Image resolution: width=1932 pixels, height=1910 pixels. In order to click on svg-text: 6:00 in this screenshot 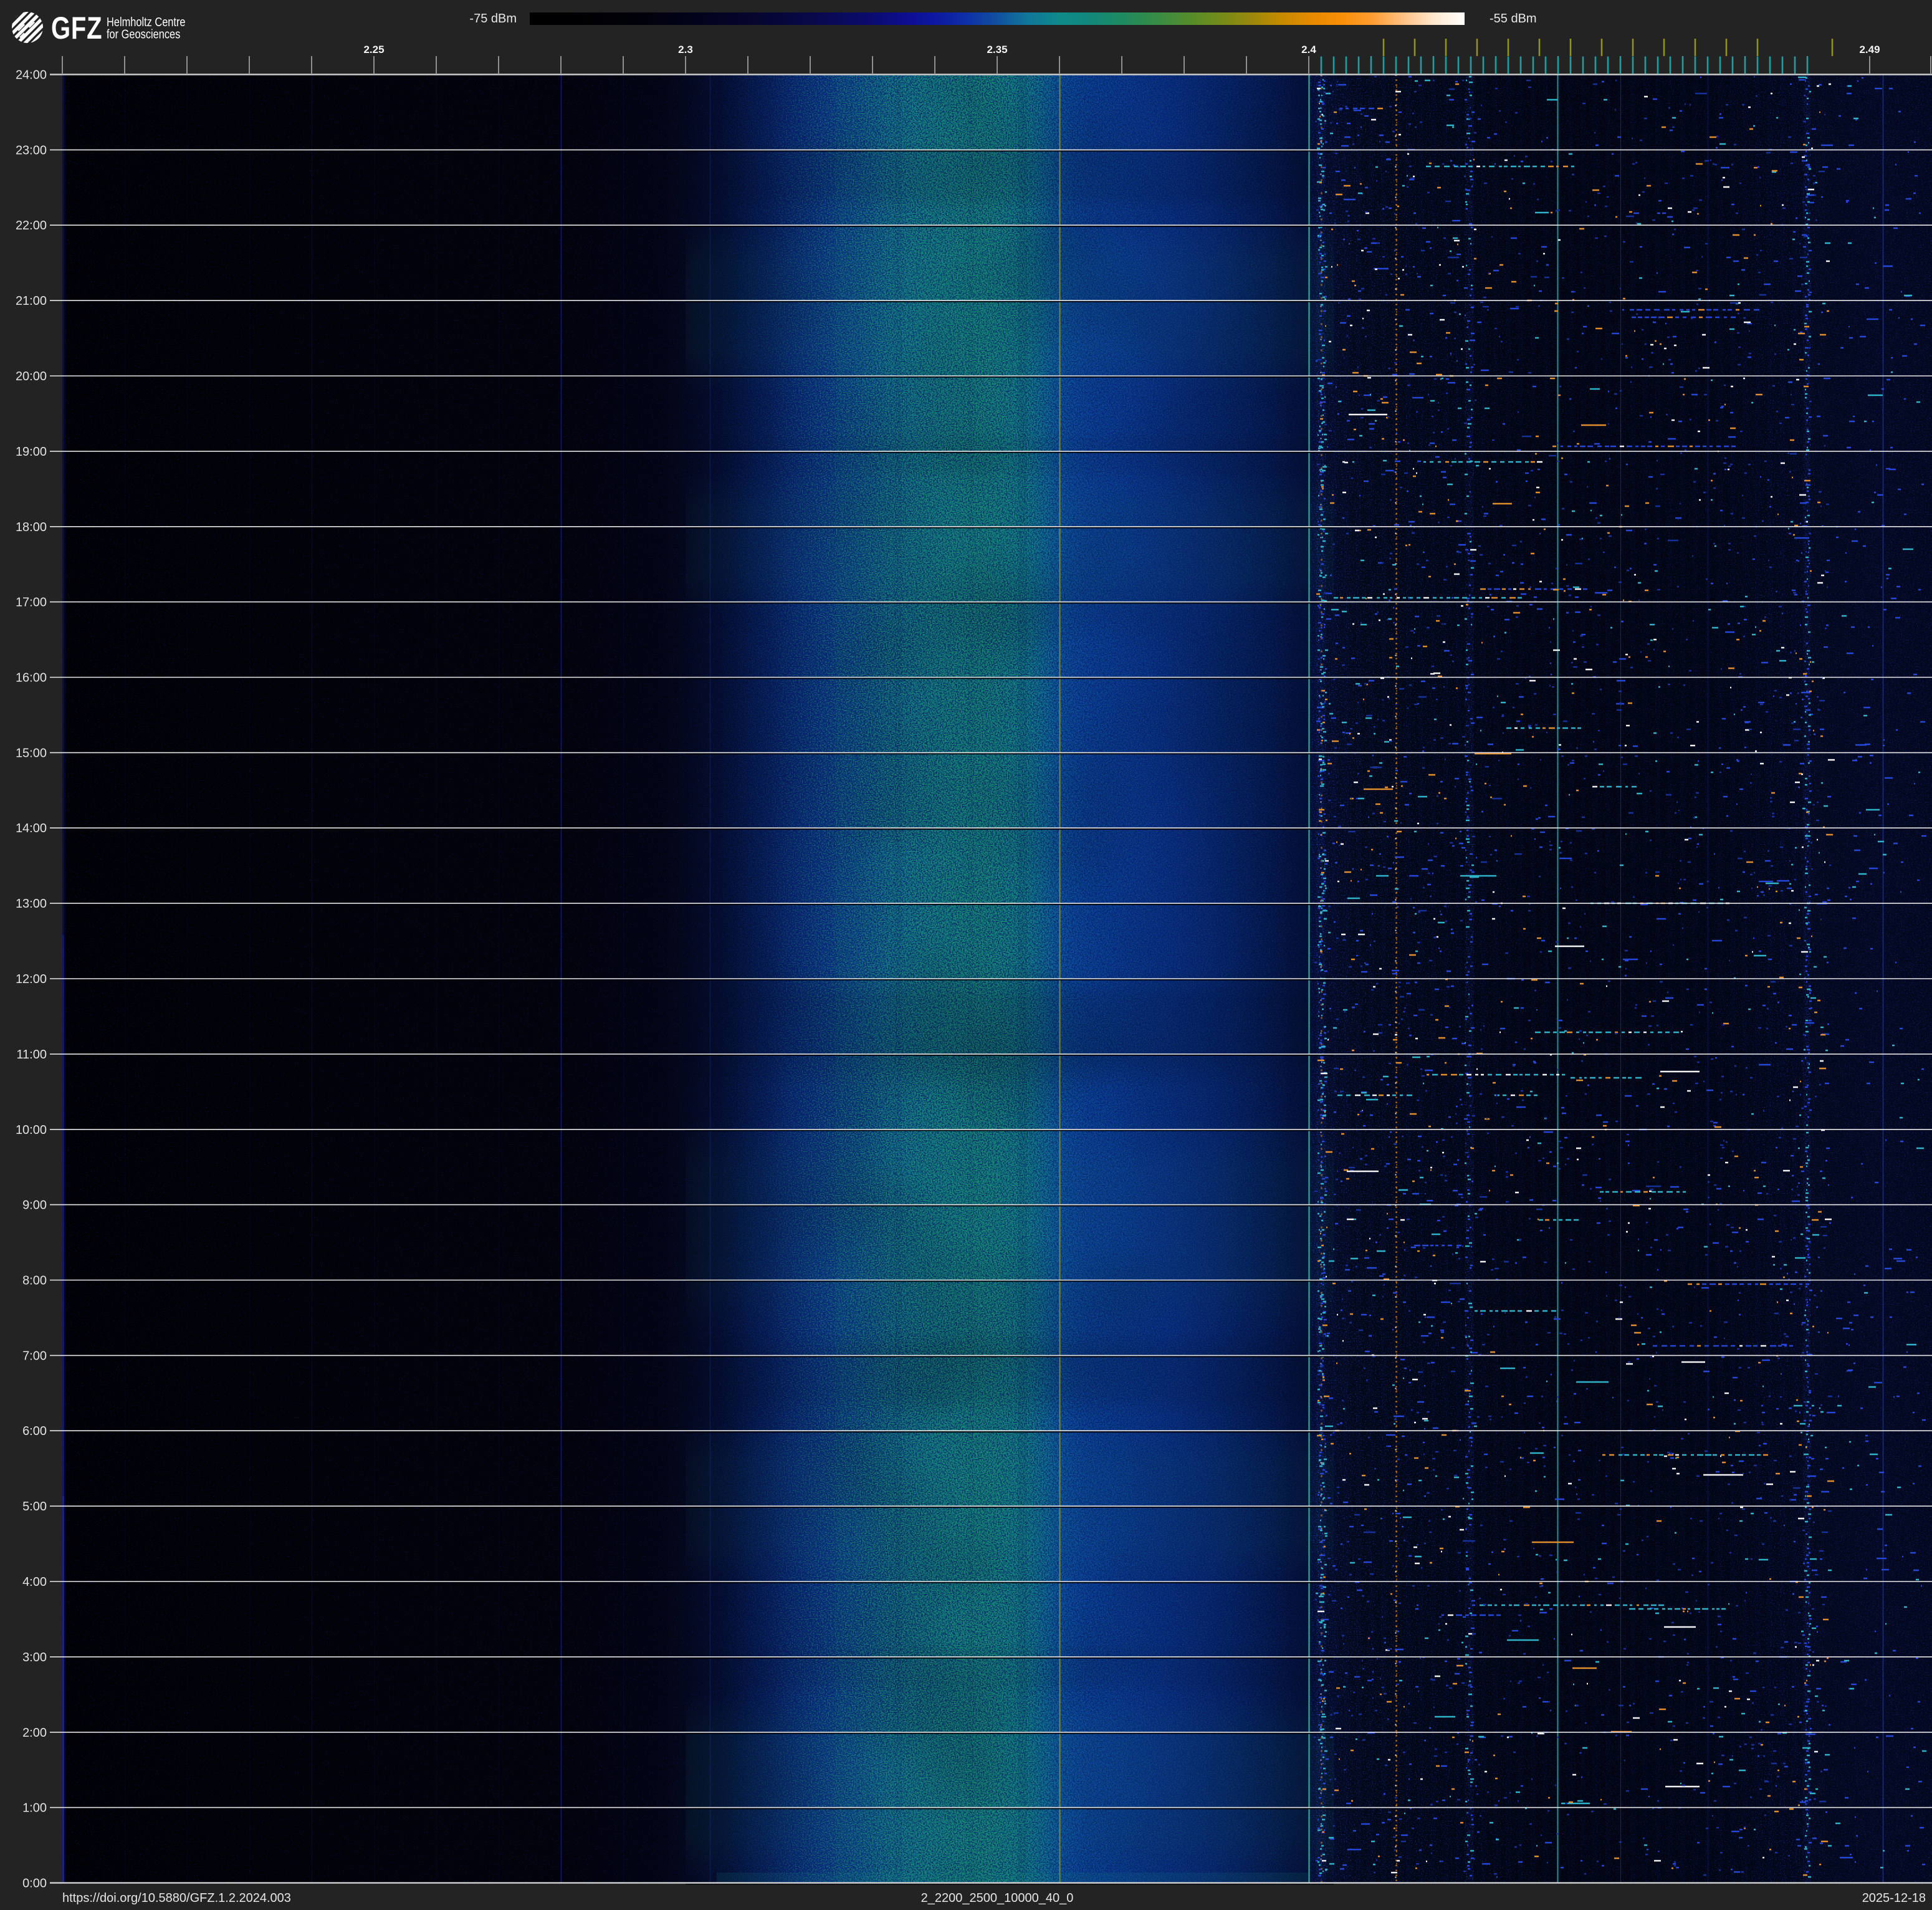, I will do `click(34, 1431)`.